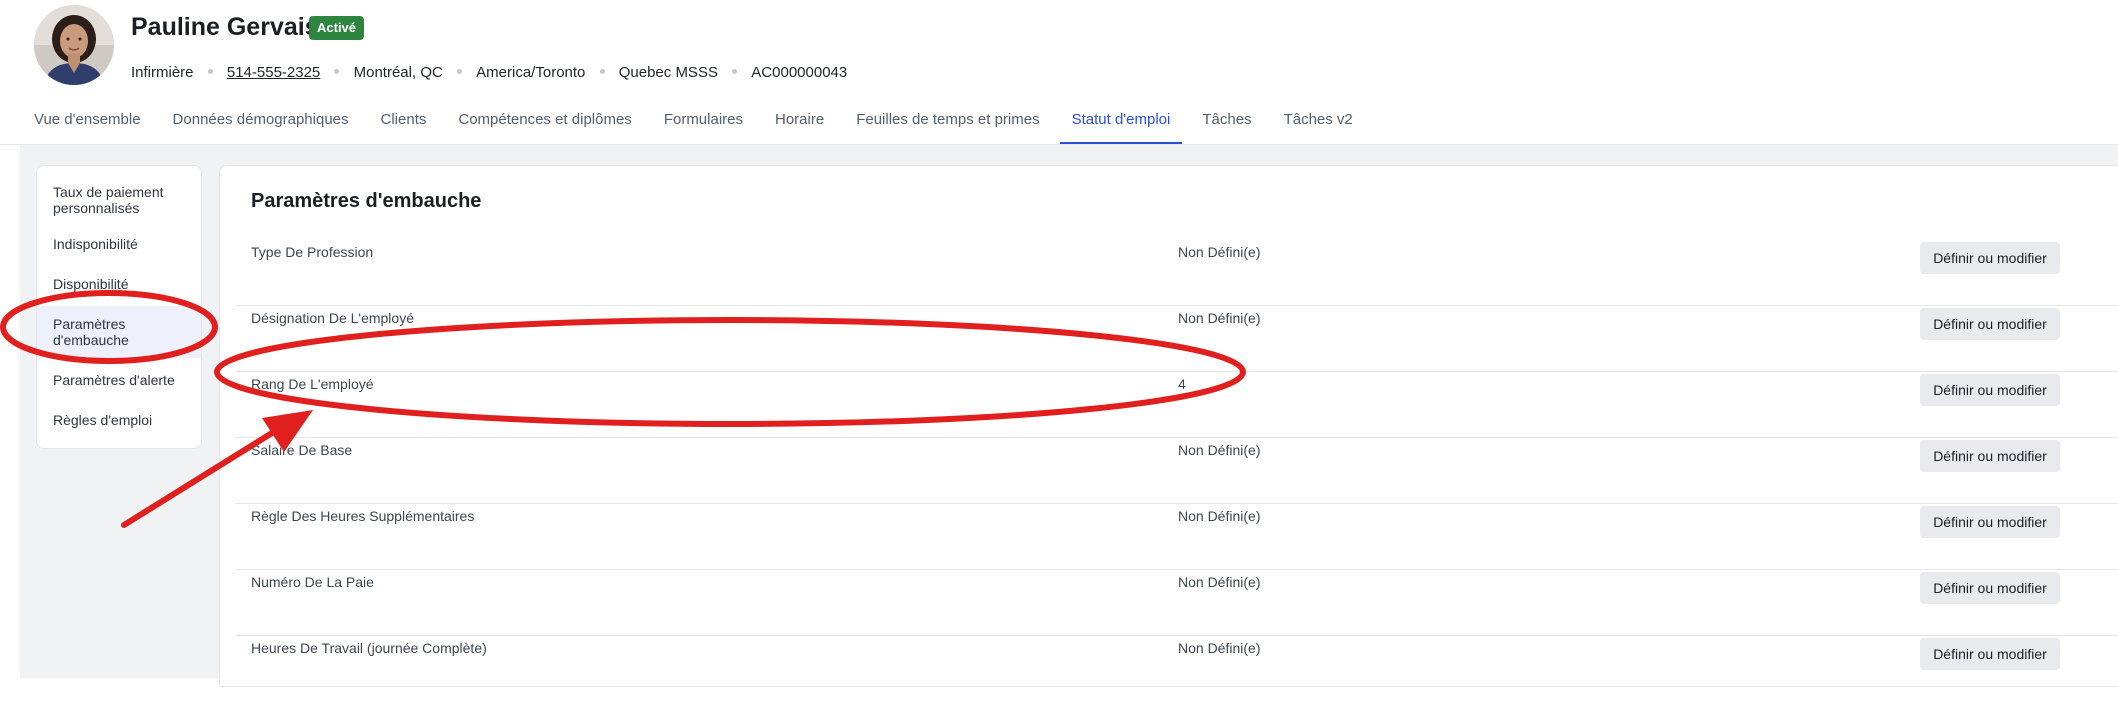  What do you see at coordinates (1226, 123) in the screenshot?
I see `tab-taches: Tâches` at bounding box center [1226, 123].